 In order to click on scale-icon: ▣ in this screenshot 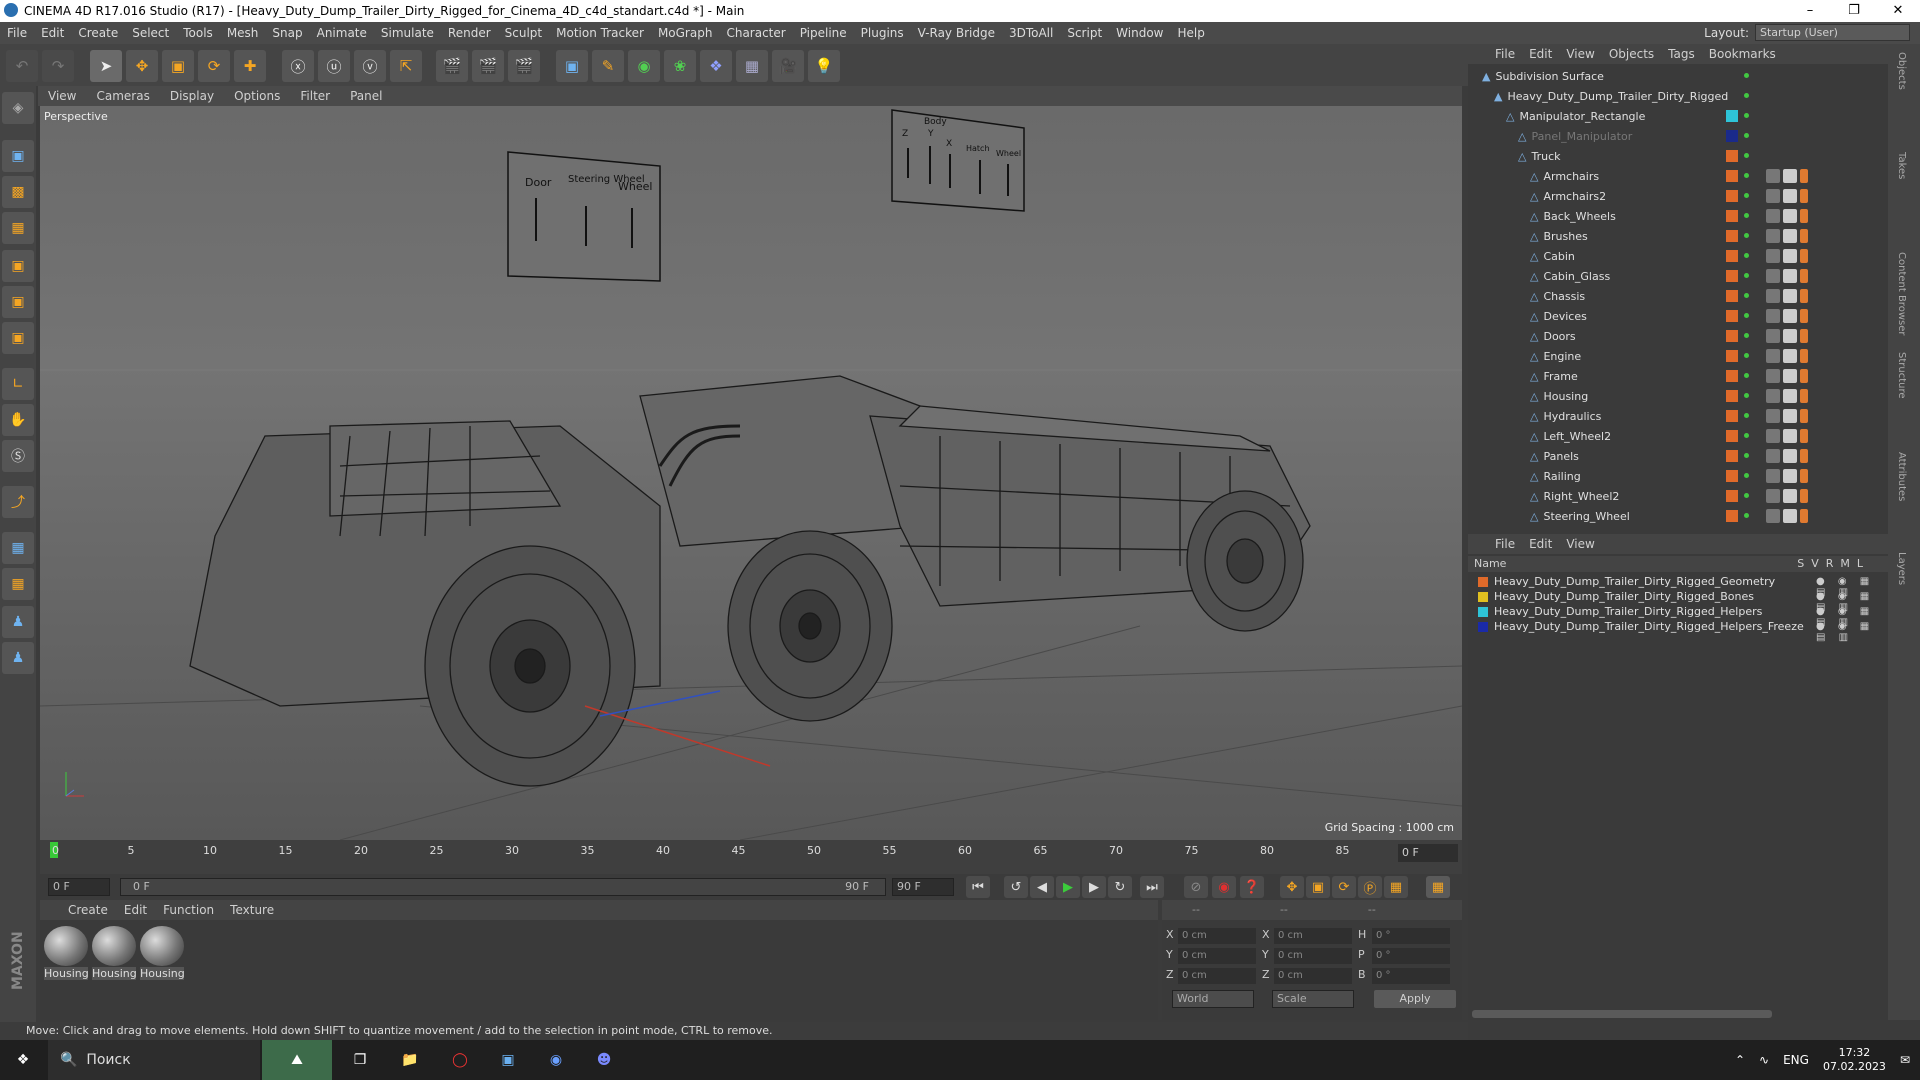, I will do `click(178, 66)`.